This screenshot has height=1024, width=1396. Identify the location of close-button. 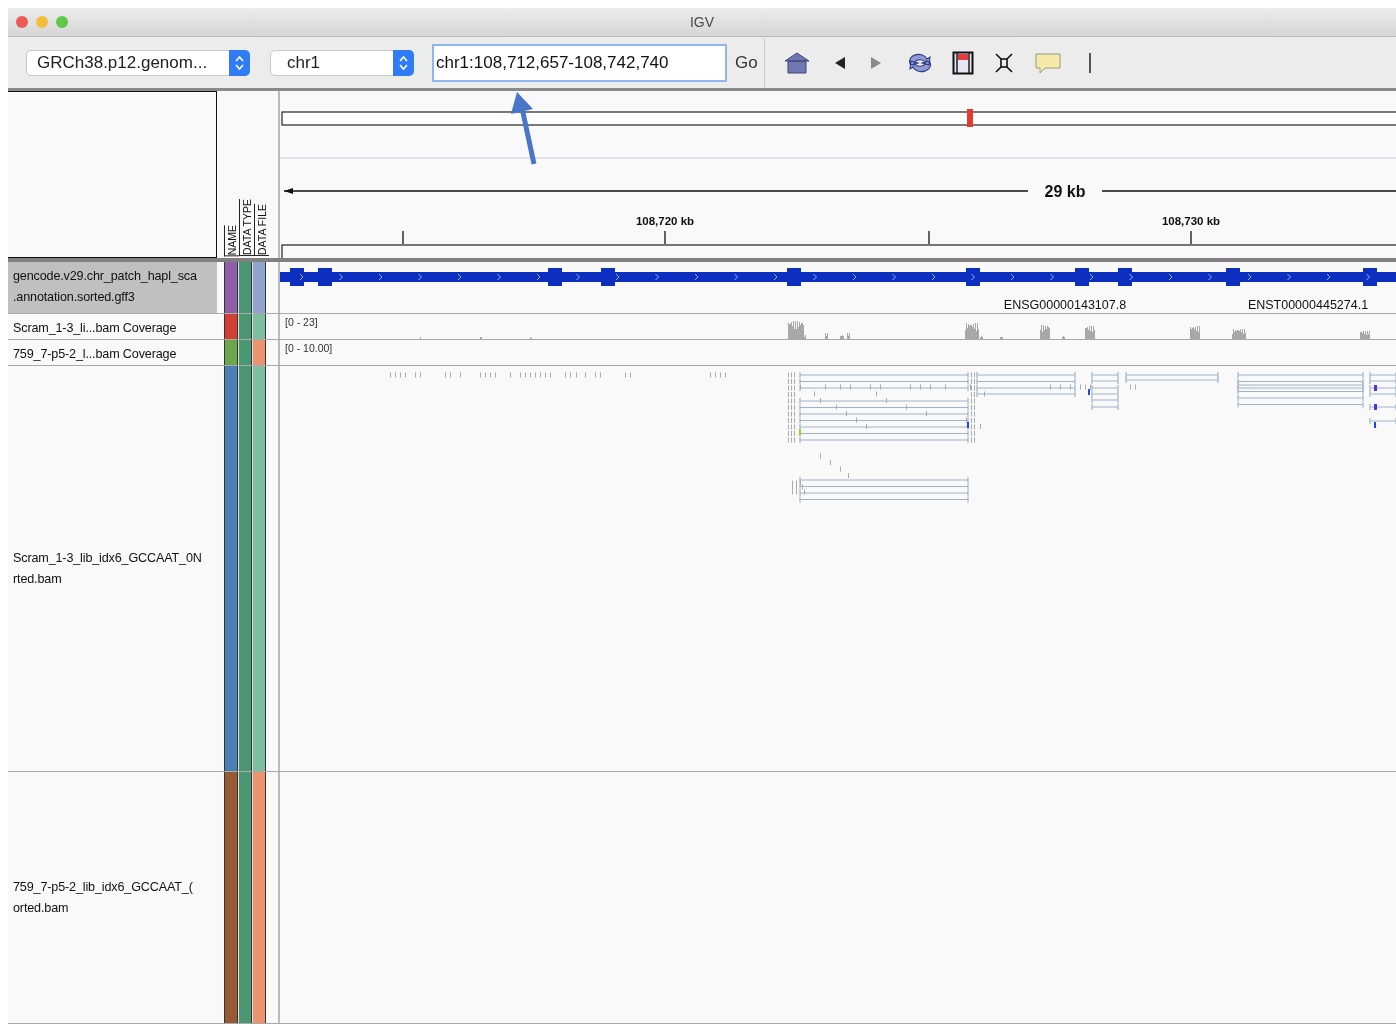
(22, 22).